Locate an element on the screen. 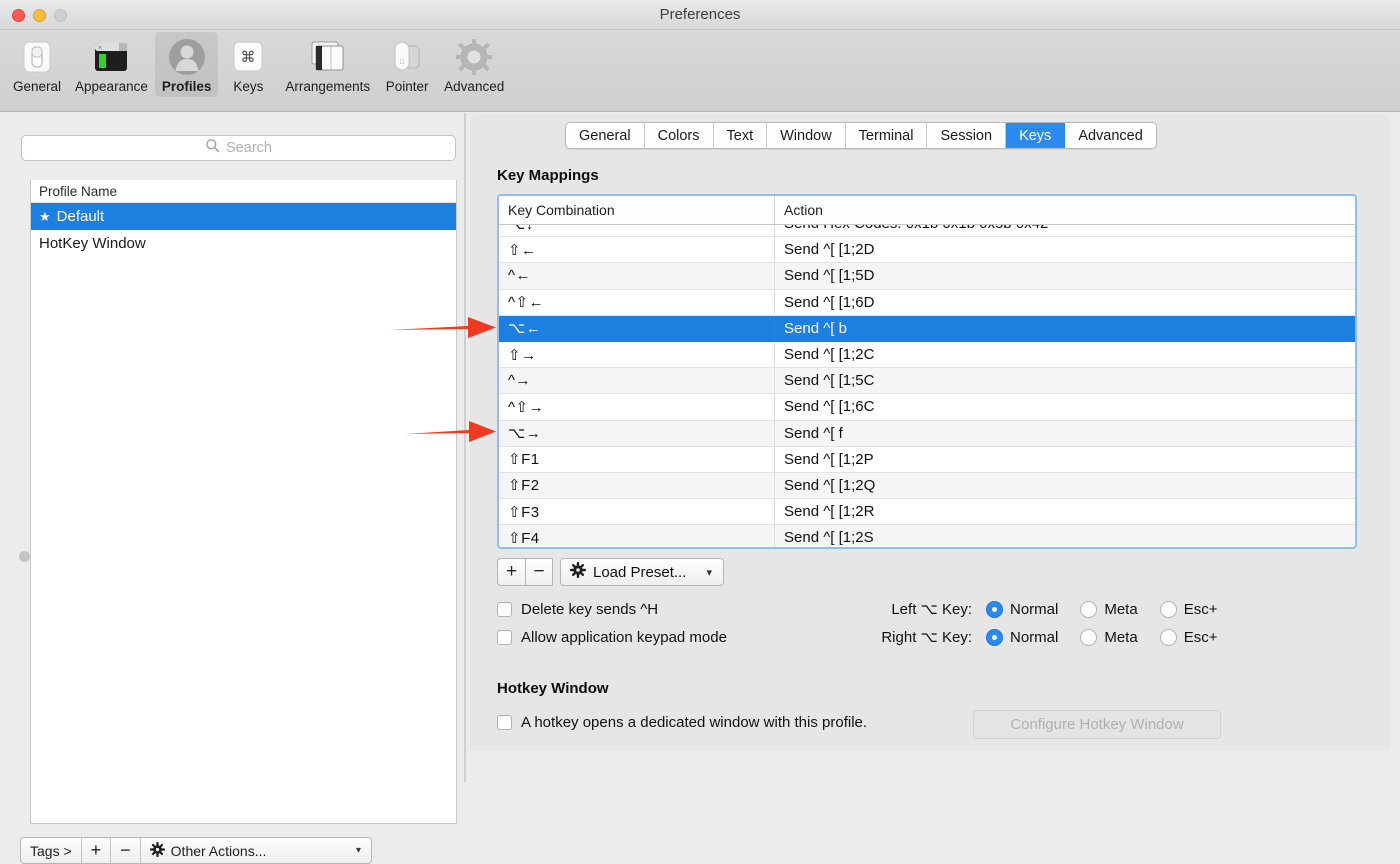  window-title: Preferences is located at coordinates (700, 14).